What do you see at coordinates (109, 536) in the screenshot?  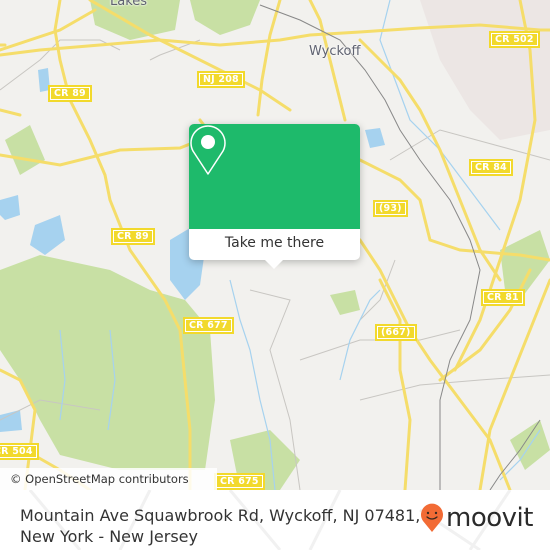 I see `address-line-2: New York - New Jersey` at bounding box center [109, 536].